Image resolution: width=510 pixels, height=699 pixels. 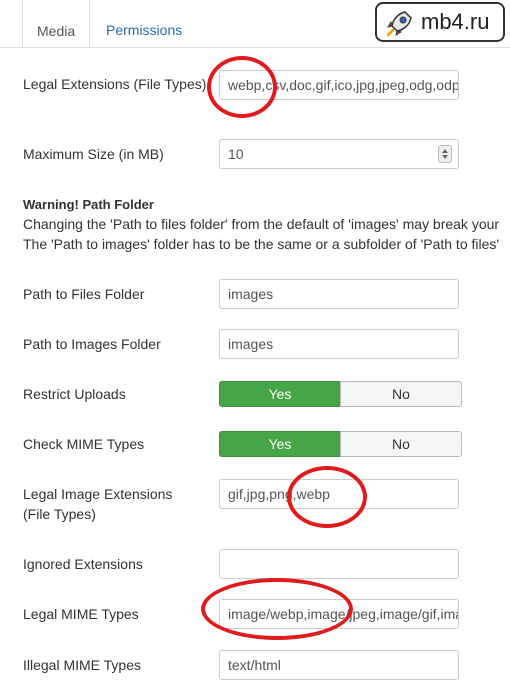 What do you see at coordinates (93, 154) in the screenshot?
I see `max-size-label: Maximum Size (in MB)` at bounding box center [93, 154].